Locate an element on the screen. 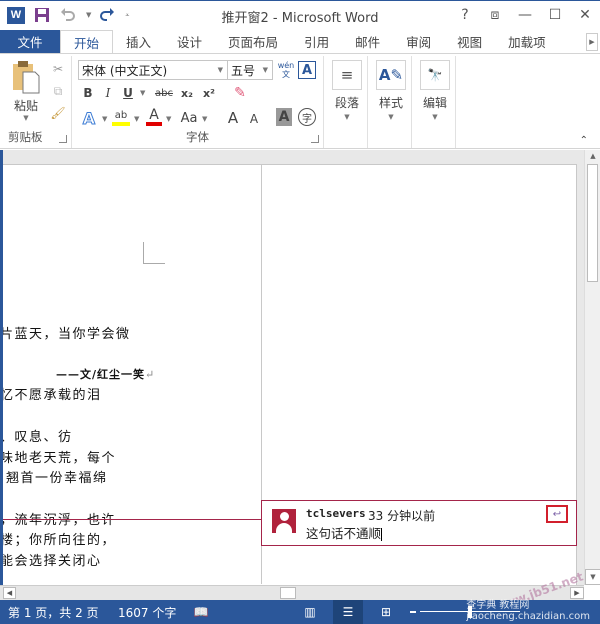  editing-group: 🔭 编辑 ▼ is located at coordinates (434, 102).